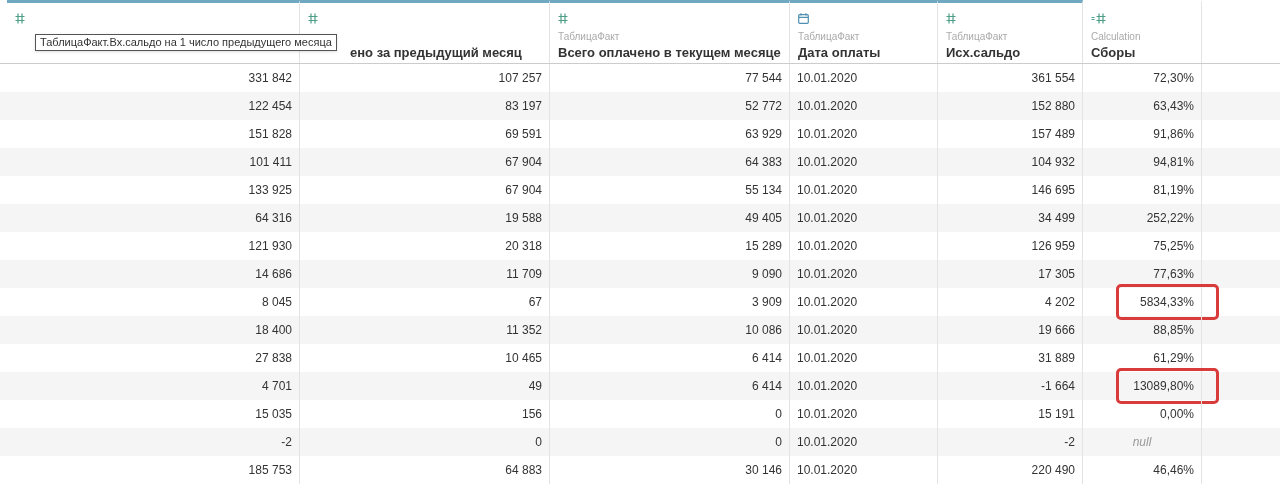 The height and width of the screenshot is (498, 1280). I want to click on tooltip: ТаблицаФакт.Вх.сальдо на 1 число предыдущего месяца, so click(186, 42).